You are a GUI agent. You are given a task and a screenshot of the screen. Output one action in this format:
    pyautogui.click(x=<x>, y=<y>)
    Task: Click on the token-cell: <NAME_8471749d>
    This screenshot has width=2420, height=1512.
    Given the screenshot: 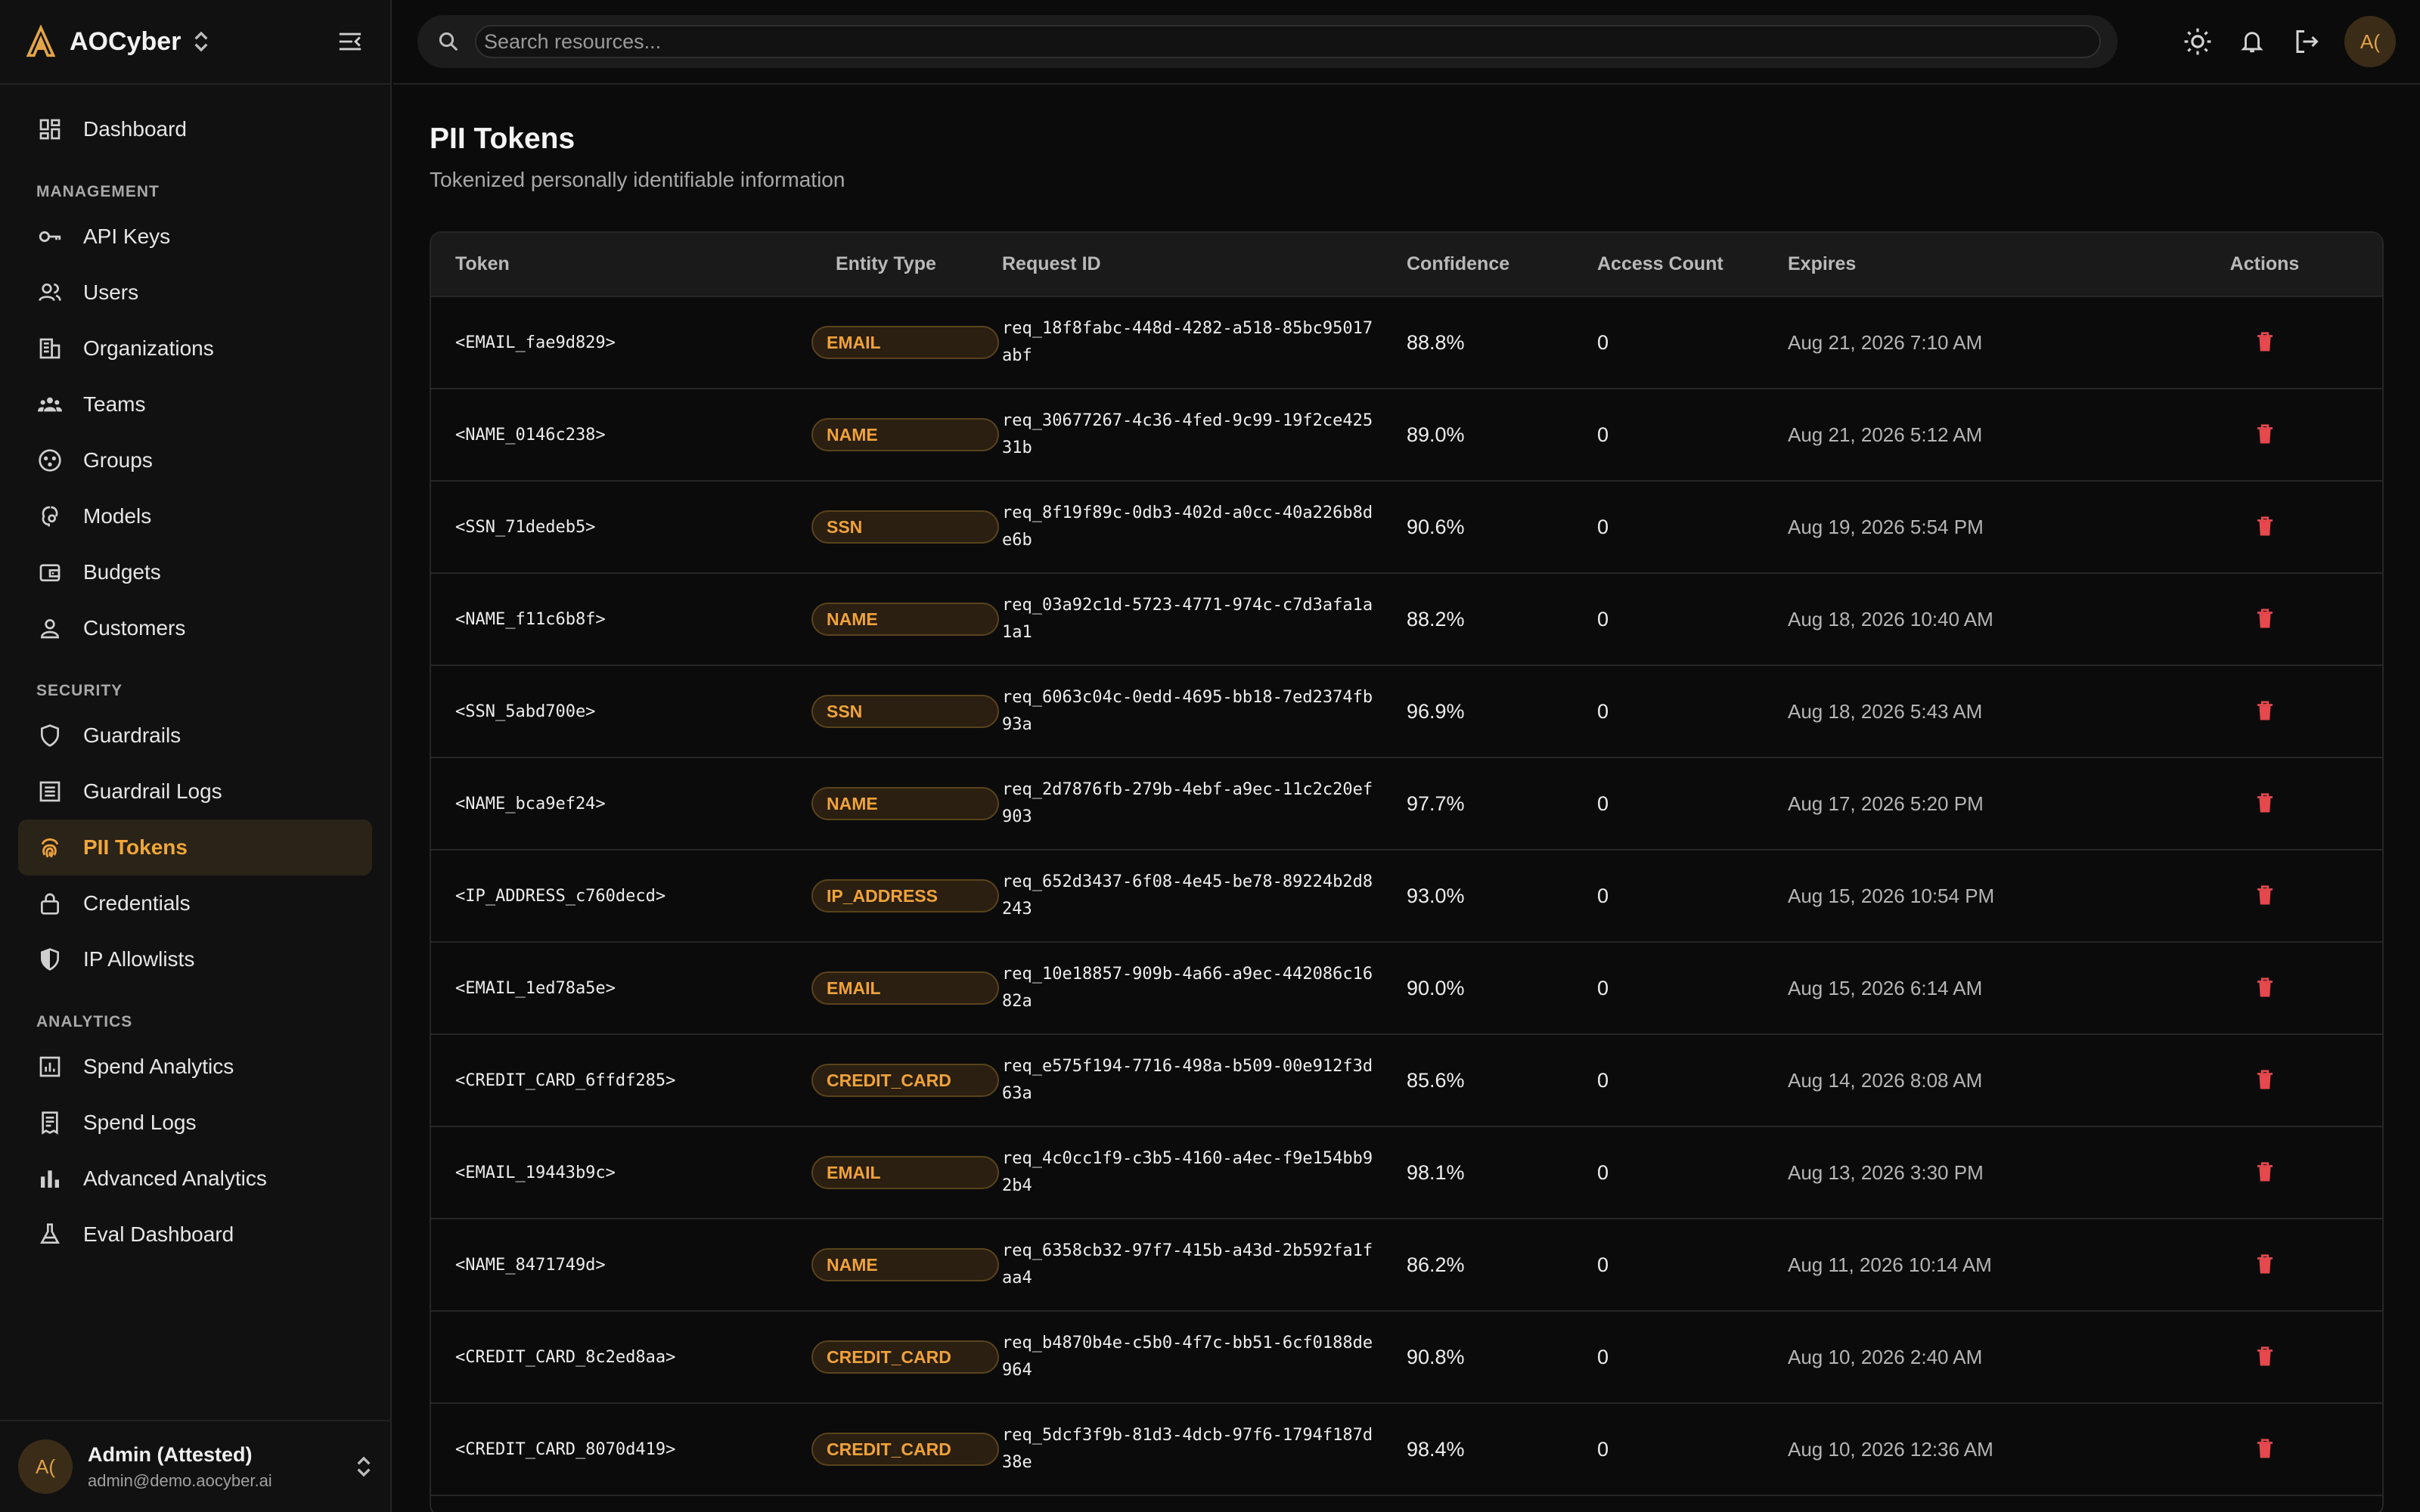 What is the action you would take?
    pyautogui.click(x=621, y=1265)
    